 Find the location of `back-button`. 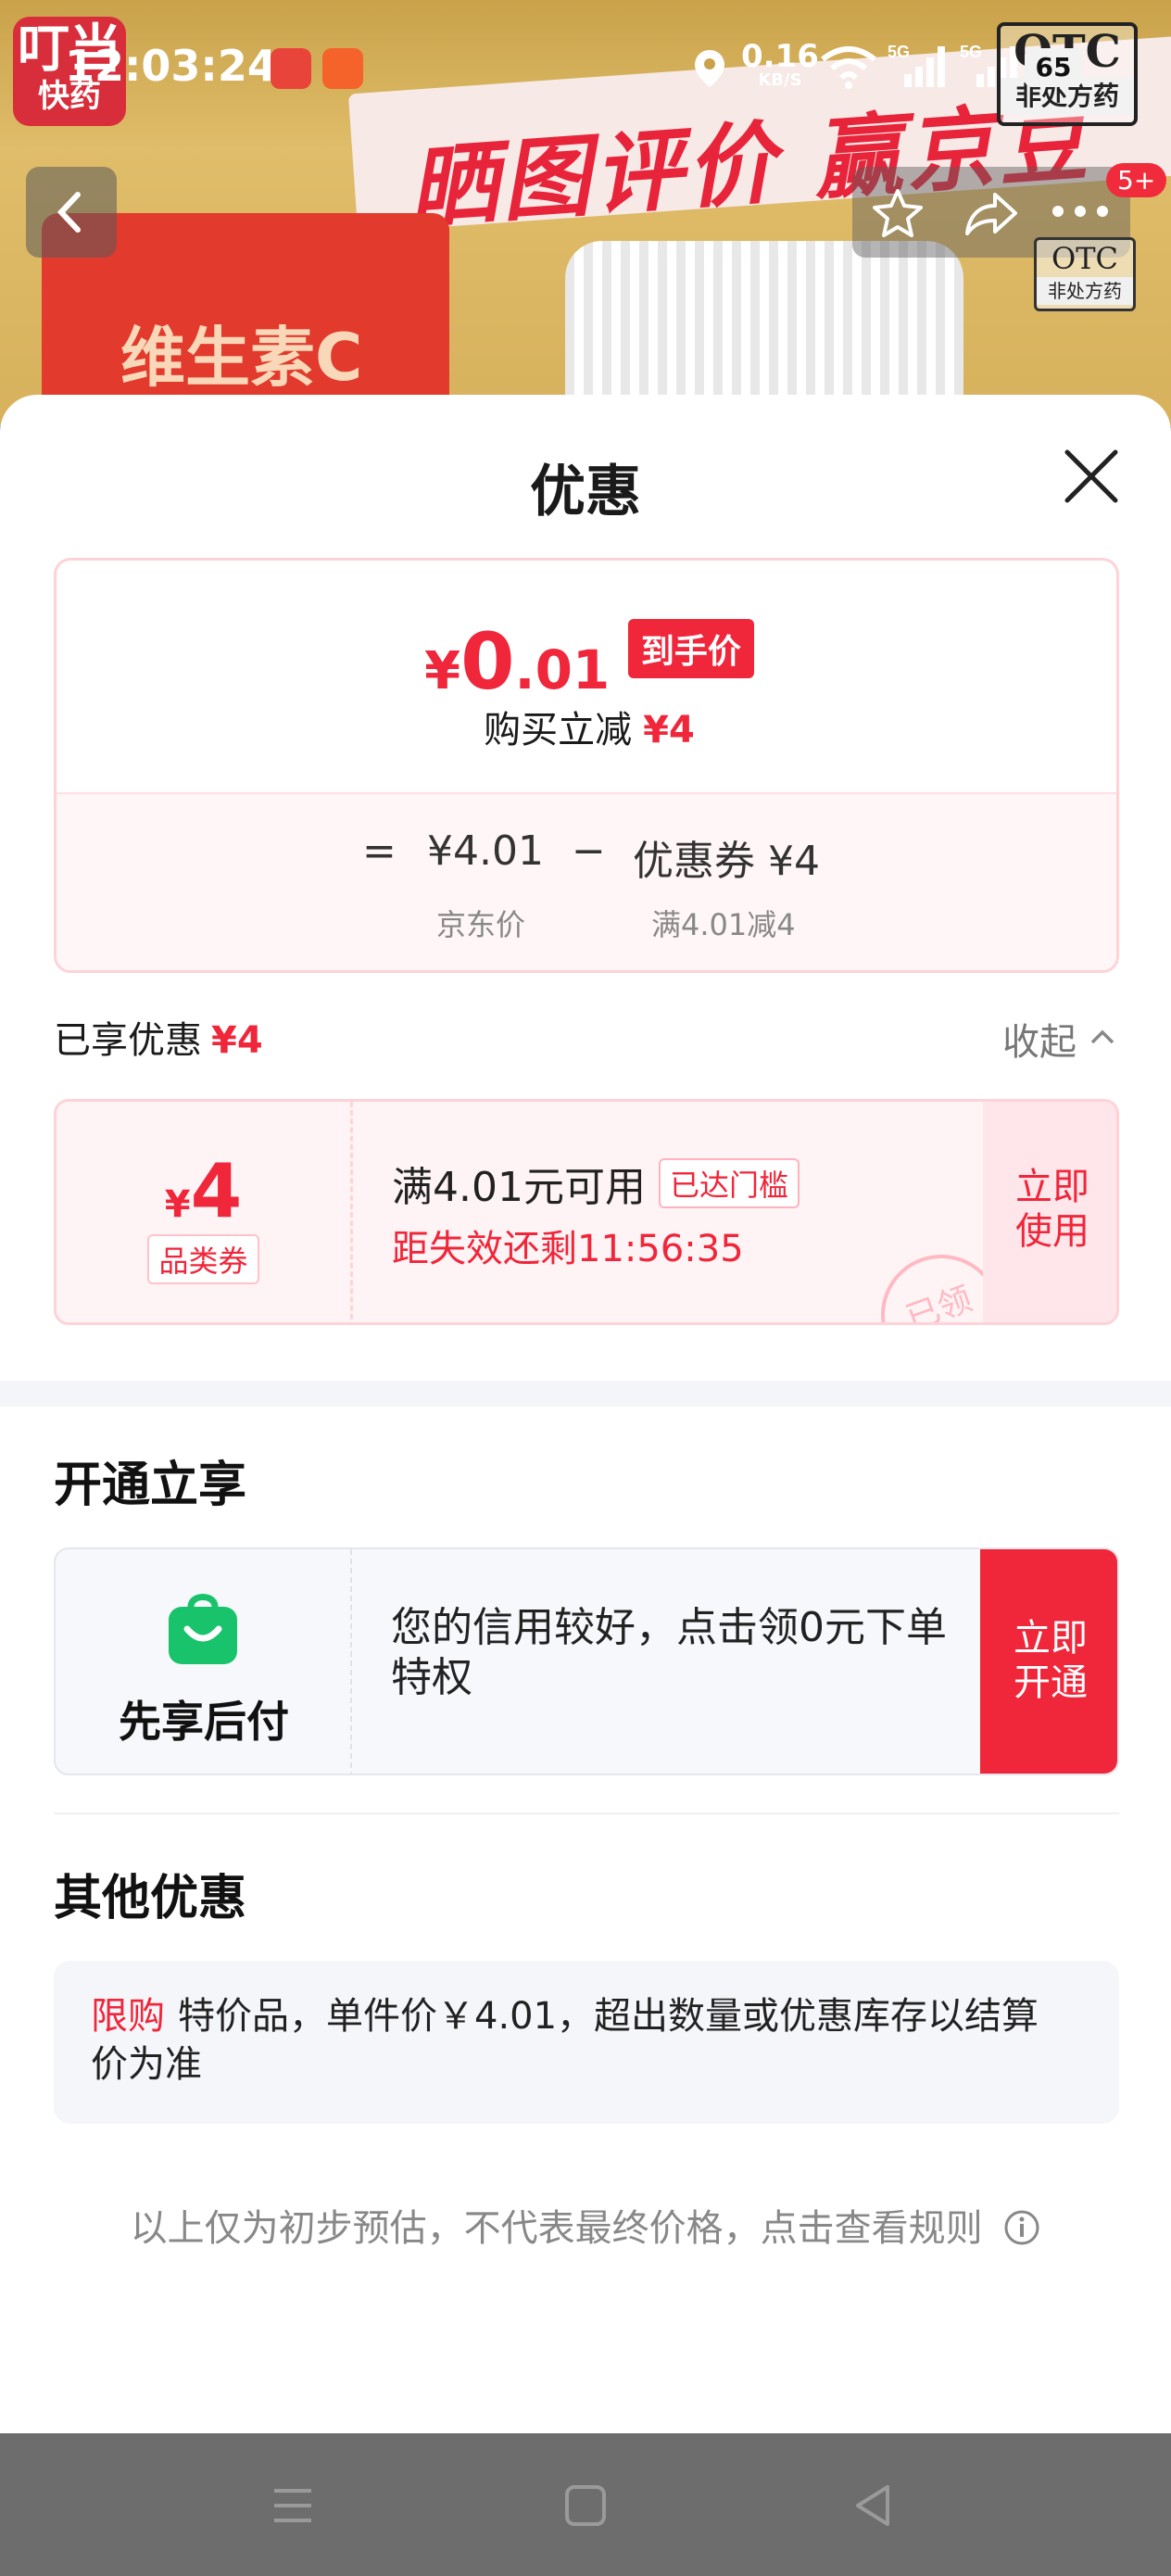

back-button is located at coordinates (72, 213).